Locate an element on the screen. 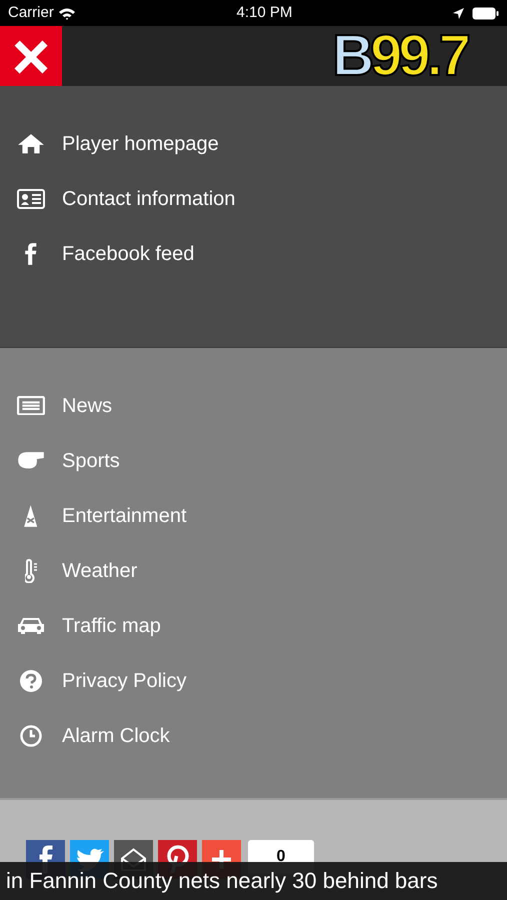 The height and width of the screenshot is (900, 507). menu-item: Facebook feed is located at coordinates (253, 253).